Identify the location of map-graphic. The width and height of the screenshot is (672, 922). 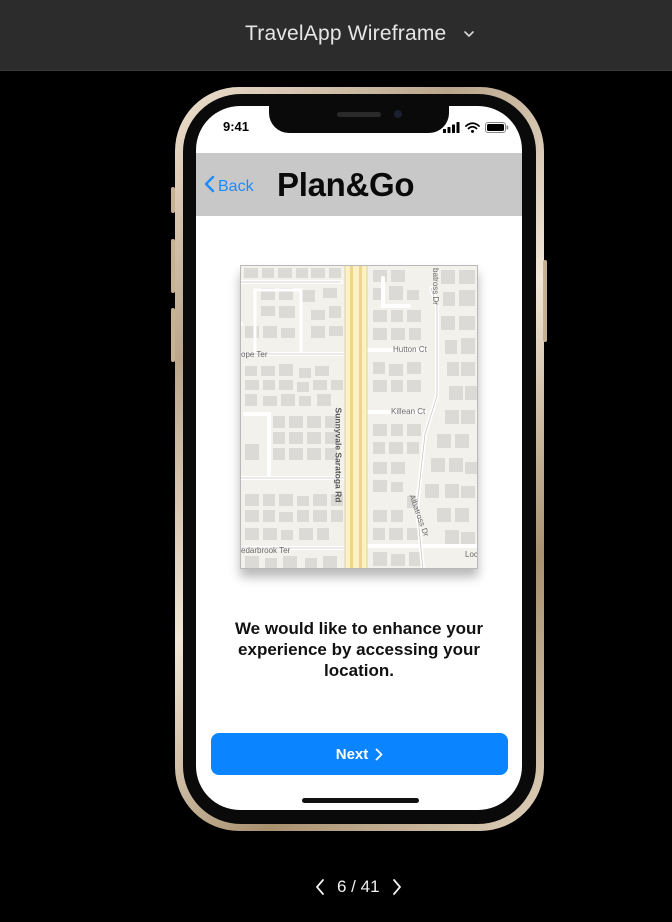
(359, 417).